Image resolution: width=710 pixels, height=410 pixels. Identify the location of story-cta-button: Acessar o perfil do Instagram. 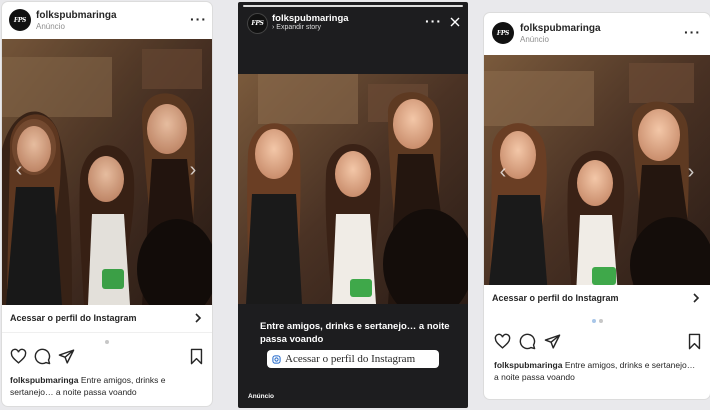
(353, 359).